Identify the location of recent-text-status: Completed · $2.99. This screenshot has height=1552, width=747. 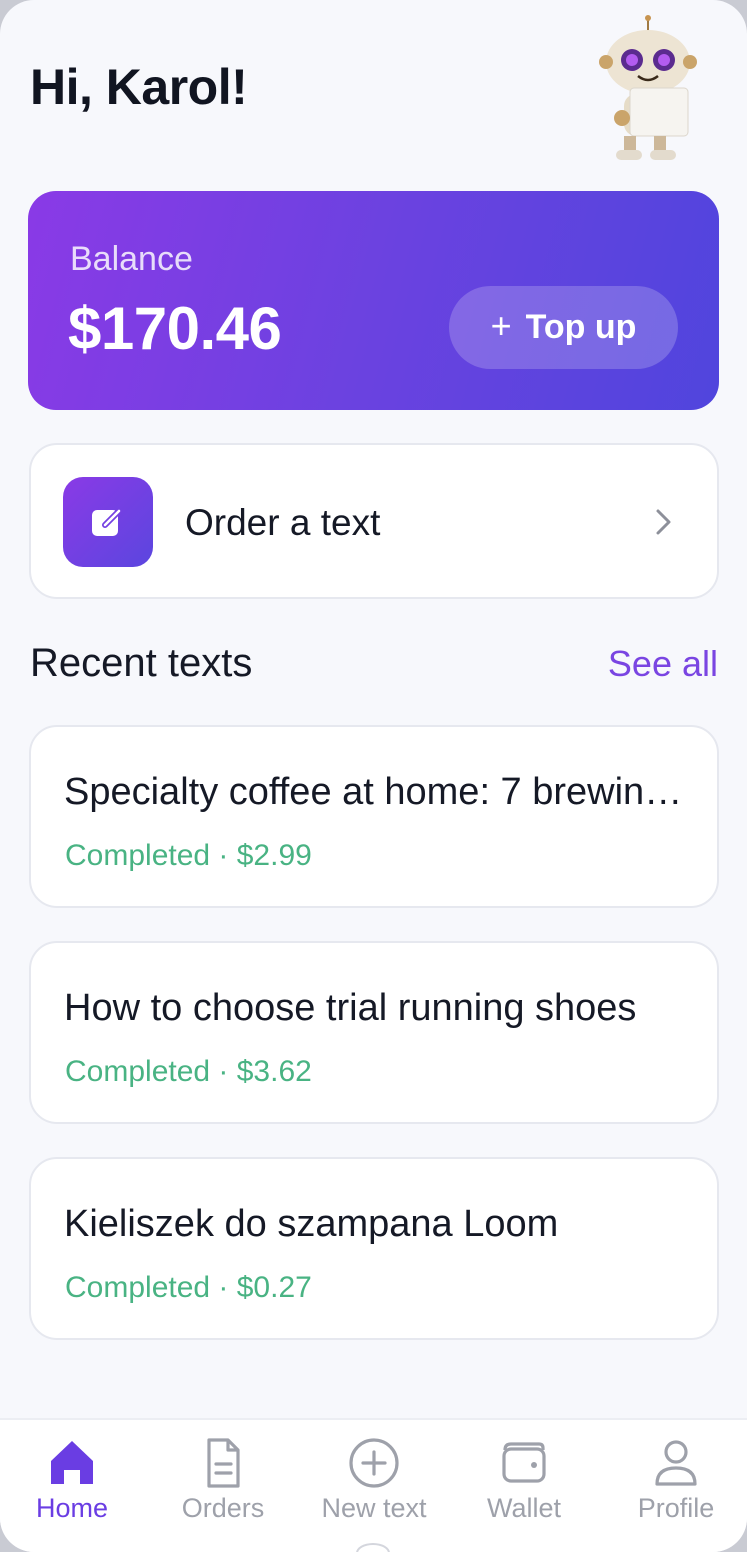
(188, 855).